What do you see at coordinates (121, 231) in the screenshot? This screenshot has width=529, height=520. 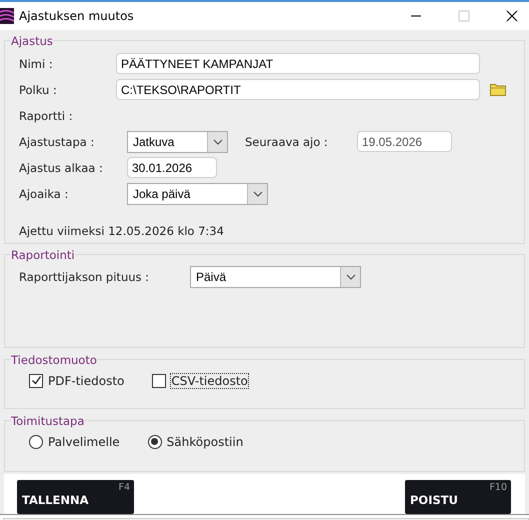 I see `last-run-text: Ajettu viimeksi 12.05.2026 klo 7:34` at bounding box center [121, 231].